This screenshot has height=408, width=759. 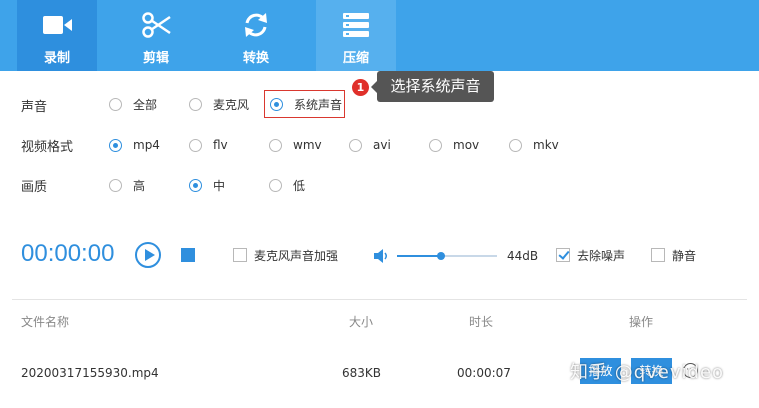 What do you see at coordinates (296, 255) in the screenshot?
I see `mic-boost-label: 麦克风声音加强` at bounding box center [296, 255].